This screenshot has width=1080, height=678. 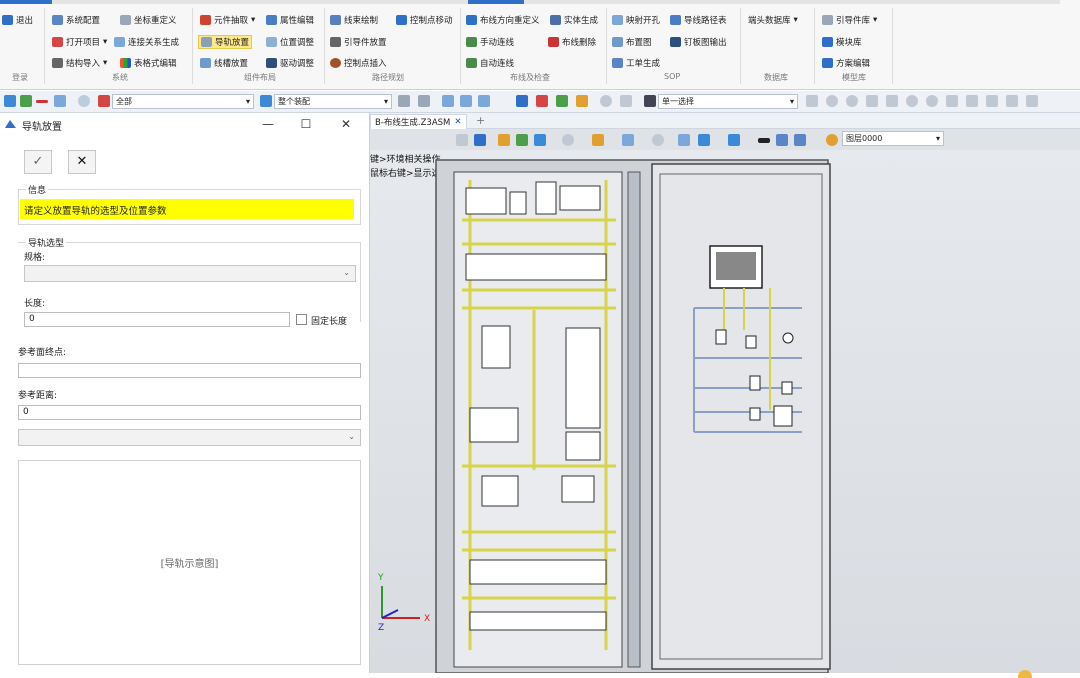 What do you see at coordinates (480, 120) in the screenshot?
I see `add-tab-icon: +` at bounding box center [480, 120].